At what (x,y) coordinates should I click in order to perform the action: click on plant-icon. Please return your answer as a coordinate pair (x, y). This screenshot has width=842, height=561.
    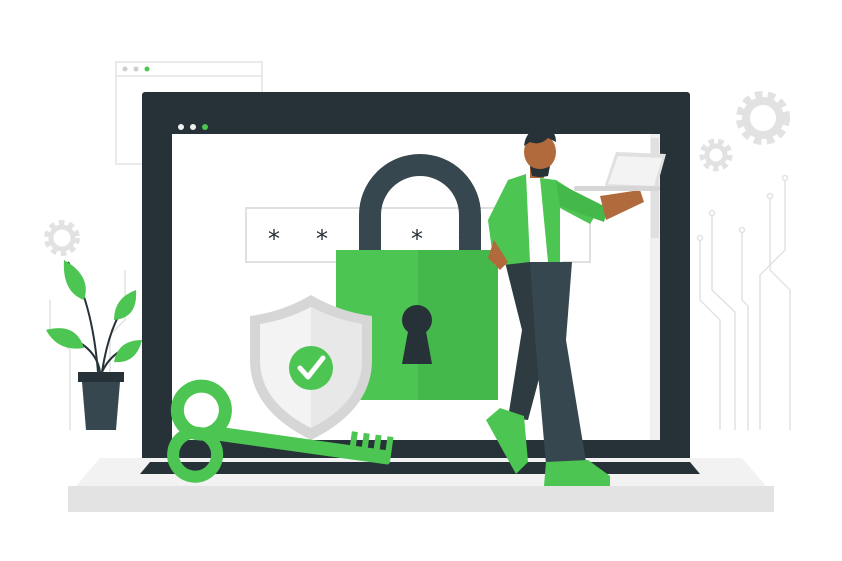
    Looking at the image, I should click on (94, 345).